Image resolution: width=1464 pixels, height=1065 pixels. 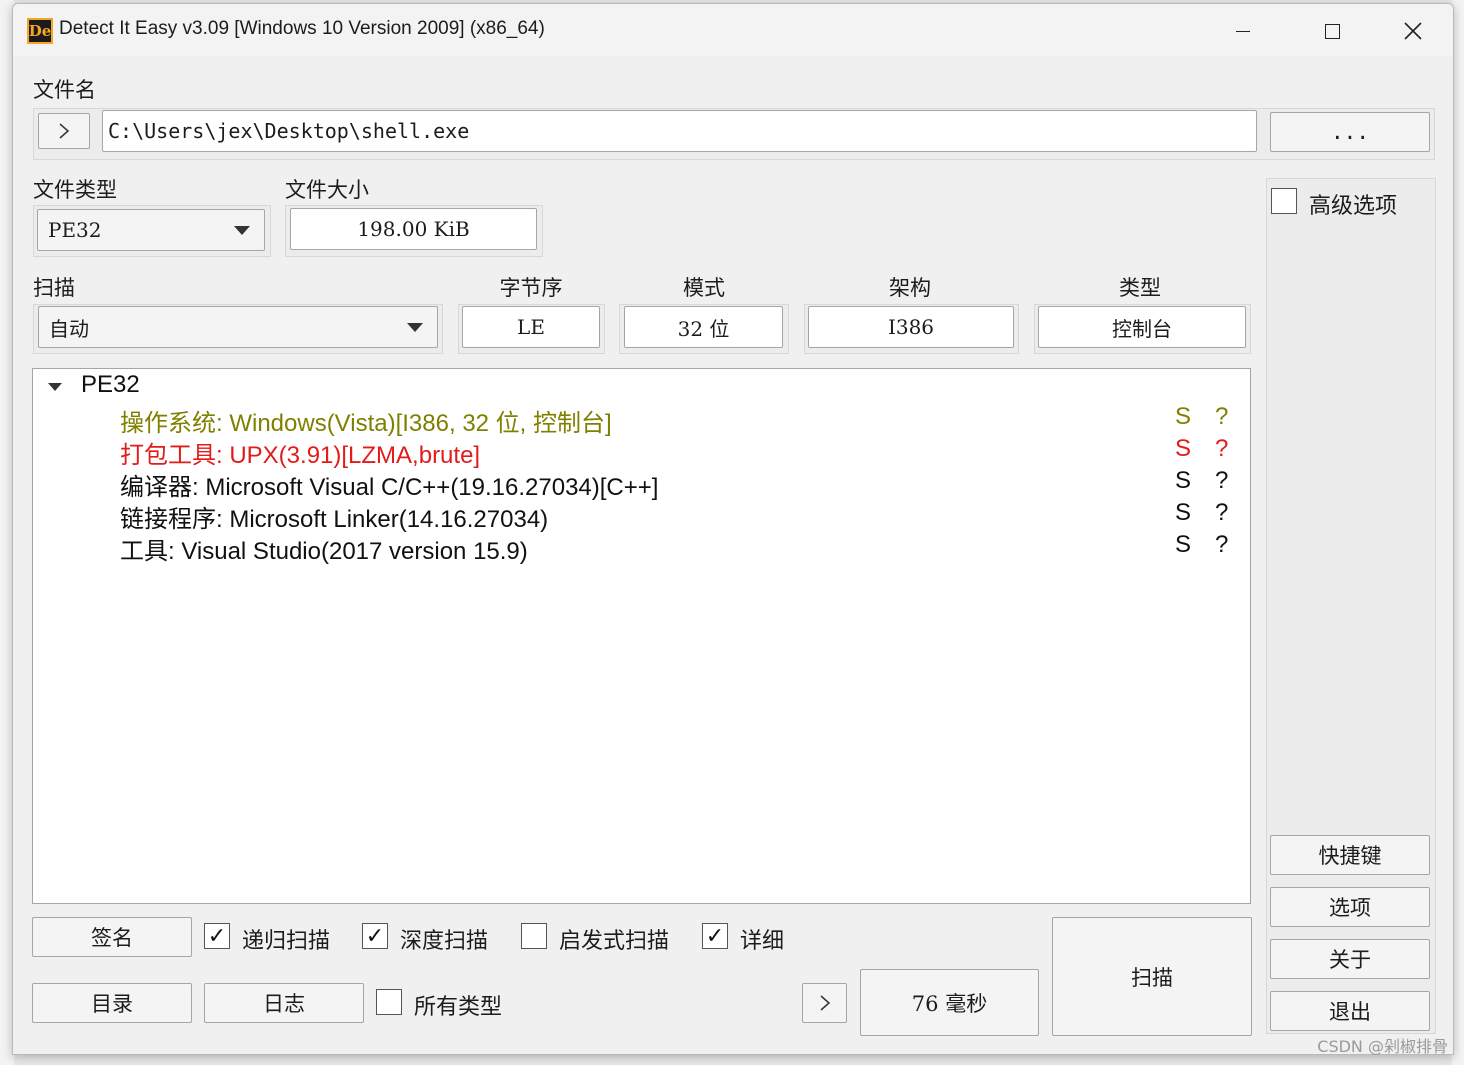 I want to click on result-row: 打包工具: UPX(3.91)[LZMA,brute] S?, so click(x=680, y=452).